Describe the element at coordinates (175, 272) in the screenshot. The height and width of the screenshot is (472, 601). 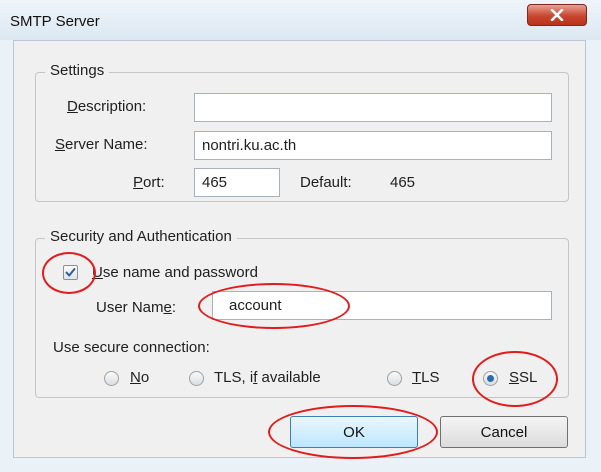
I see `use-name-password-label: Use name and password` at that location.